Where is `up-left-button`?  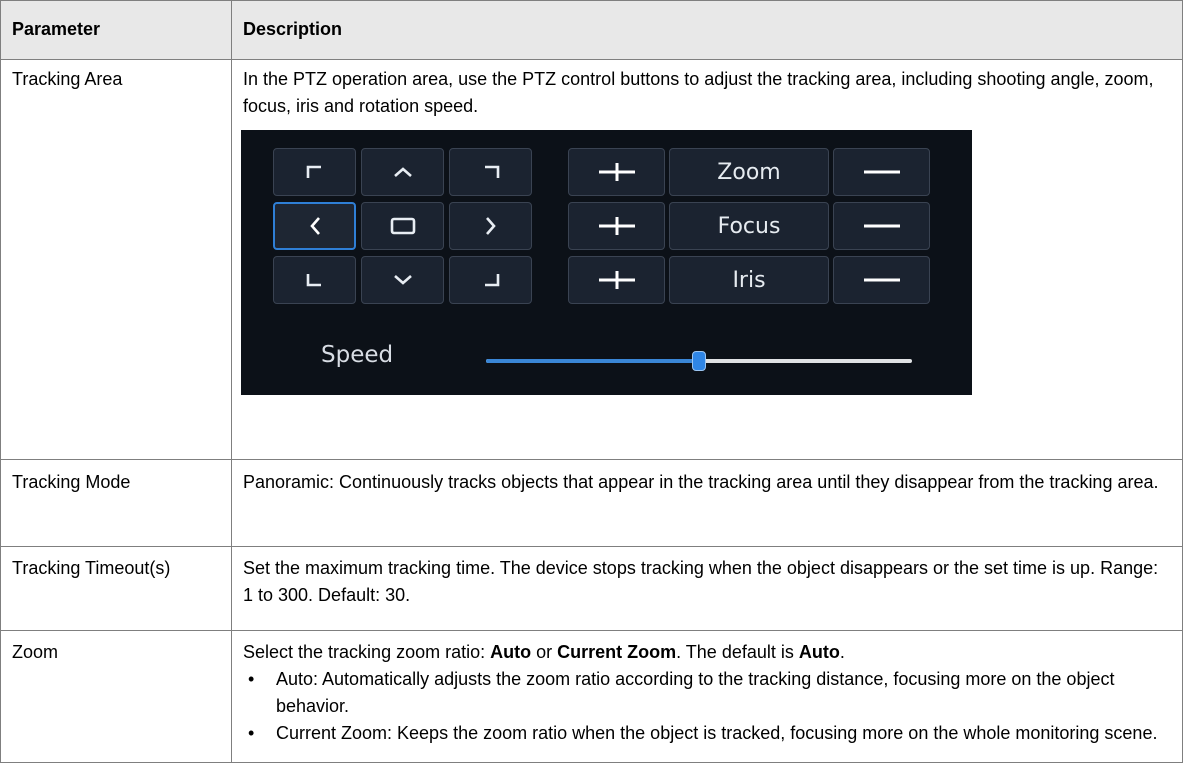 up-left-button is located at coordinates (314, 172).